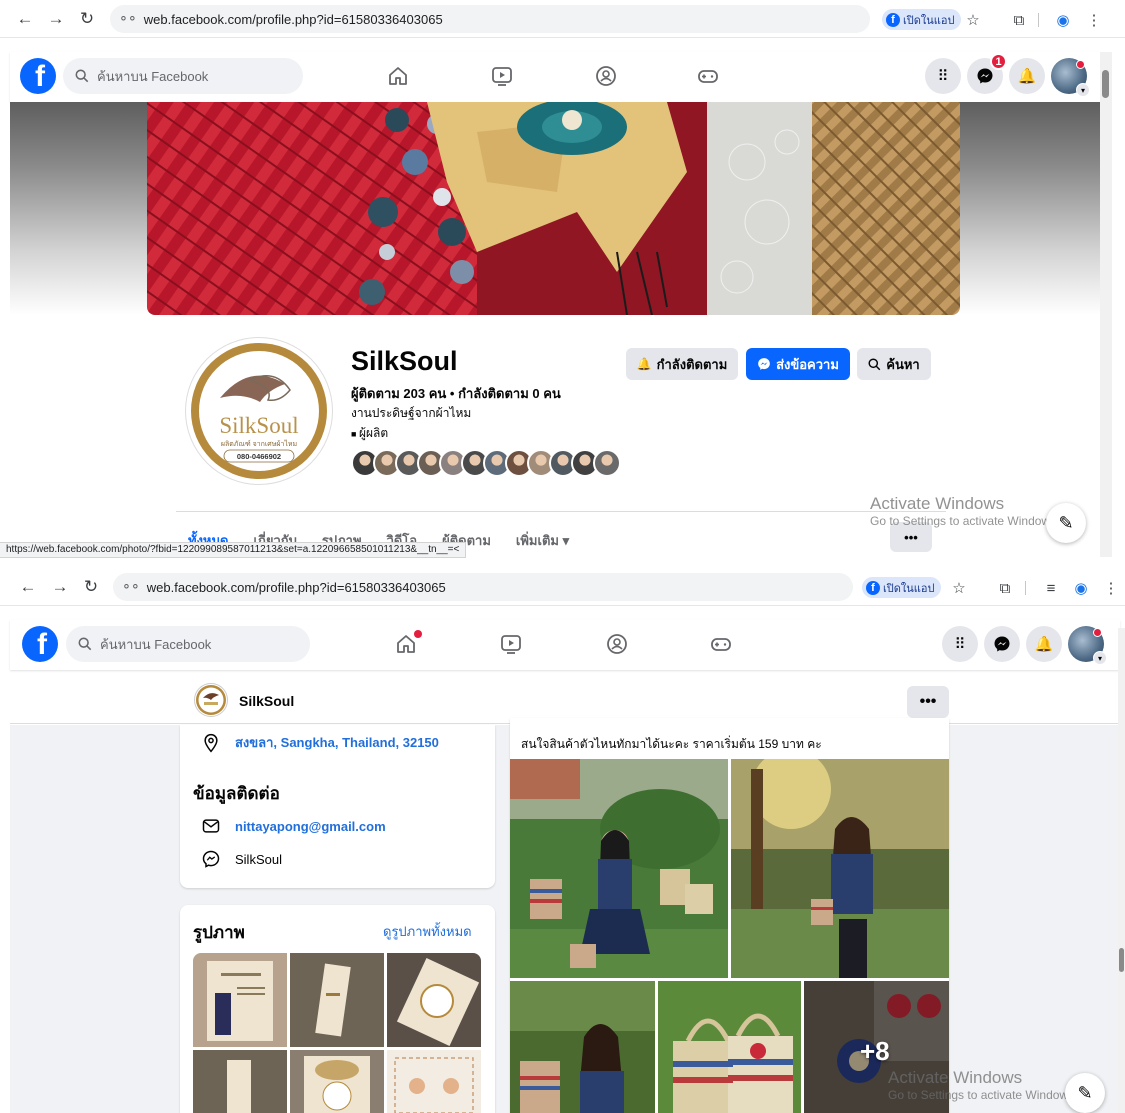 This screenshot has height=1113, width=1125. What do you see at coordinates (903, 364) in the screenshot?
I see `search-label: ค้นหา` at bounding box center [903, 364].